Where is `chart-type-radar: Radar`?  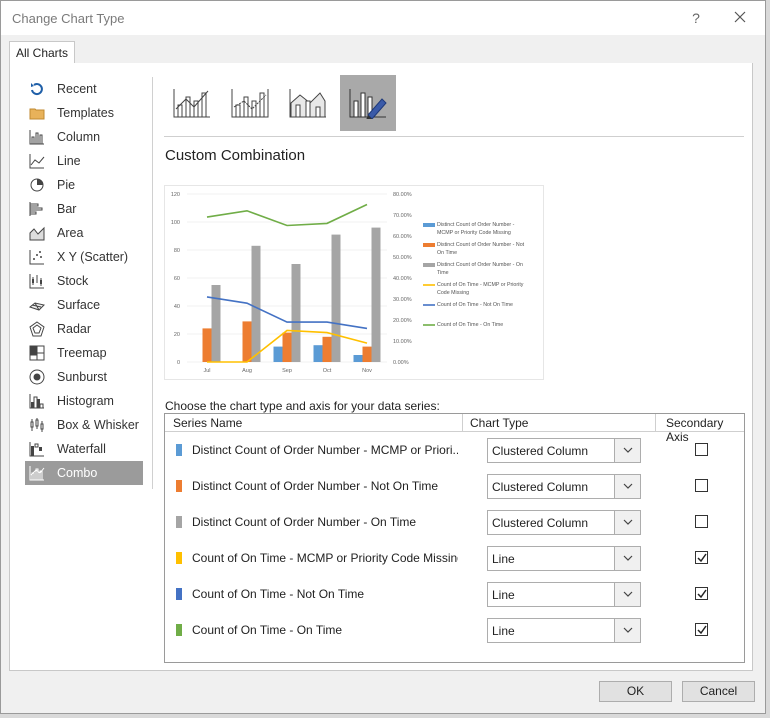 chart-type-radar: Radar is located at coordinates (84, 329).